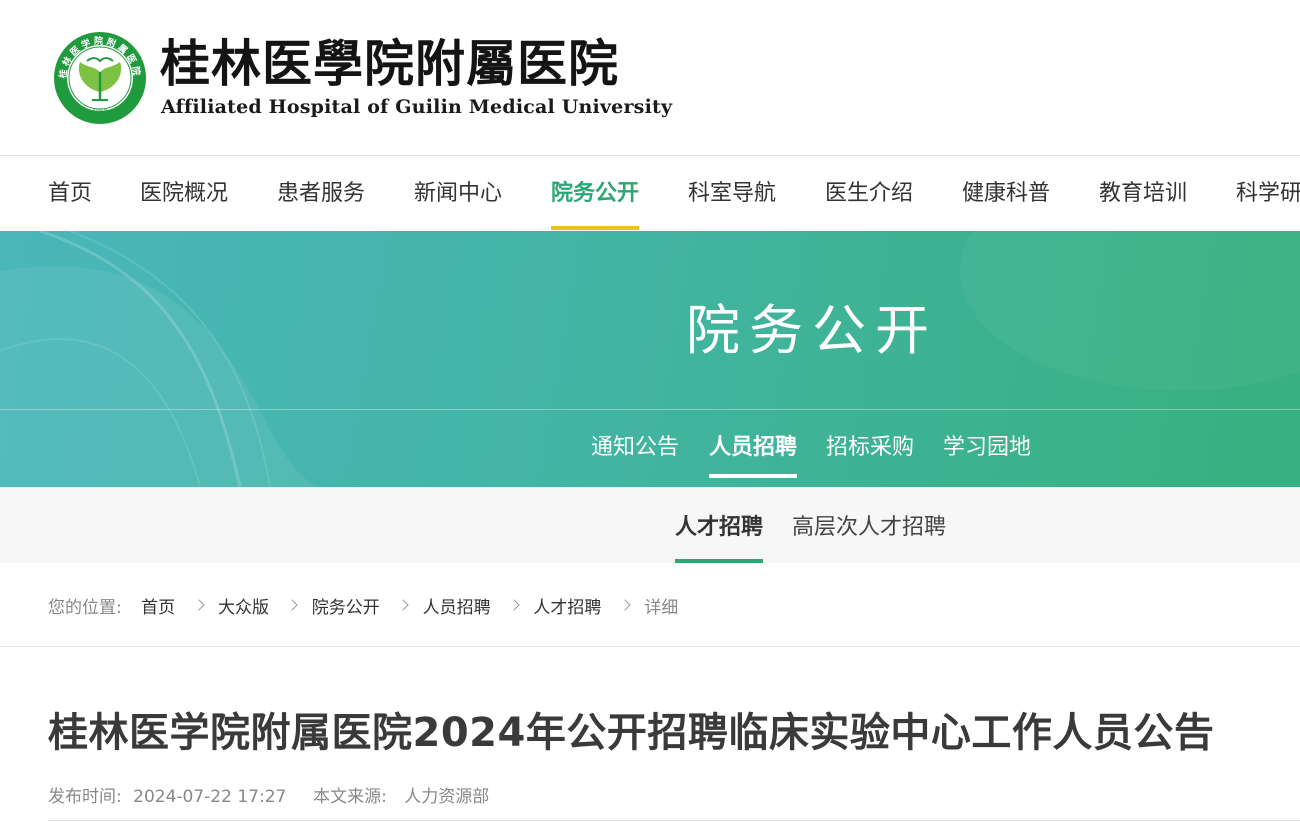  Describe the element at coordinates (70, 193) in the screenshot. I see `nav-item-home: 首页` at that location.